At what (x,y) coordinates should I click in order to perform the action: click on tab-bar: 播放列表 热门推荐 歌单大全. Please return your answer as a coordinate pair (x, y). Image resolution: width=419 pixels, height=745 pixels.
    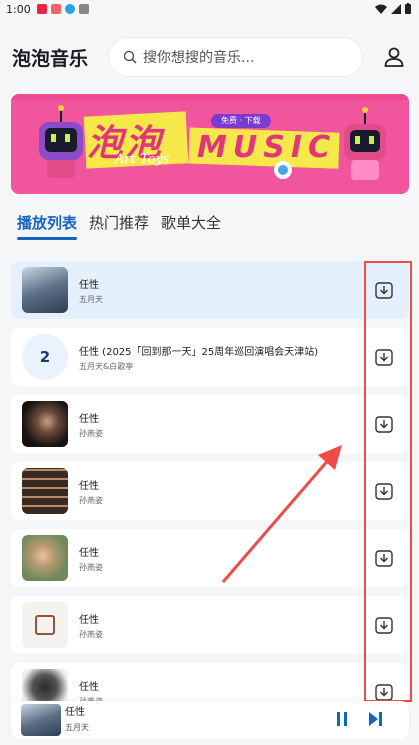
    Looking at the image, I should click on (119, 226).